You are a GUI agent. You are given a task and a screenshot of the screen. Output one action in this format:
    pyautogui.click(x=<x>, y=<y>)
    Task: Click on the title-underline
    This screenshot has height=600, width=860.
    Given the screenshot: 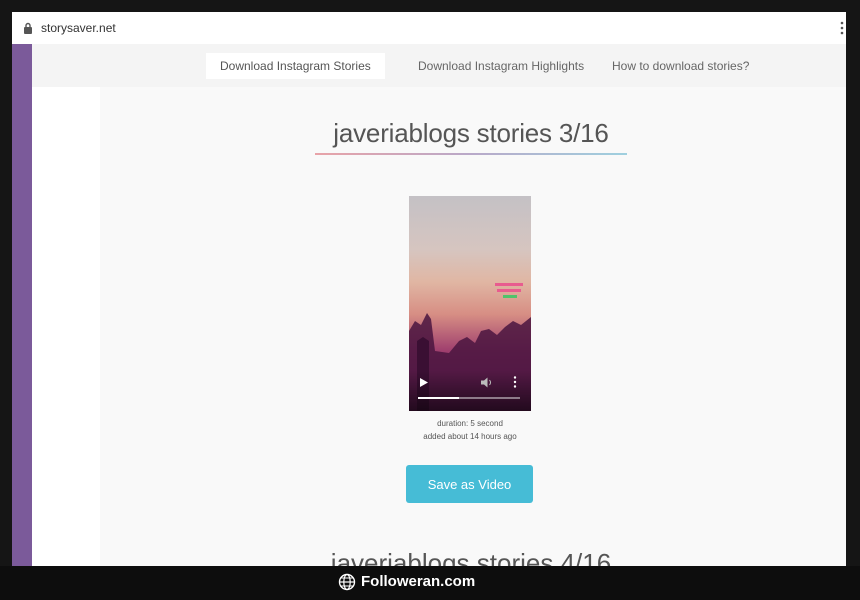 What is the action you would take?
    pyautogui.click(x=471, y=154)
    